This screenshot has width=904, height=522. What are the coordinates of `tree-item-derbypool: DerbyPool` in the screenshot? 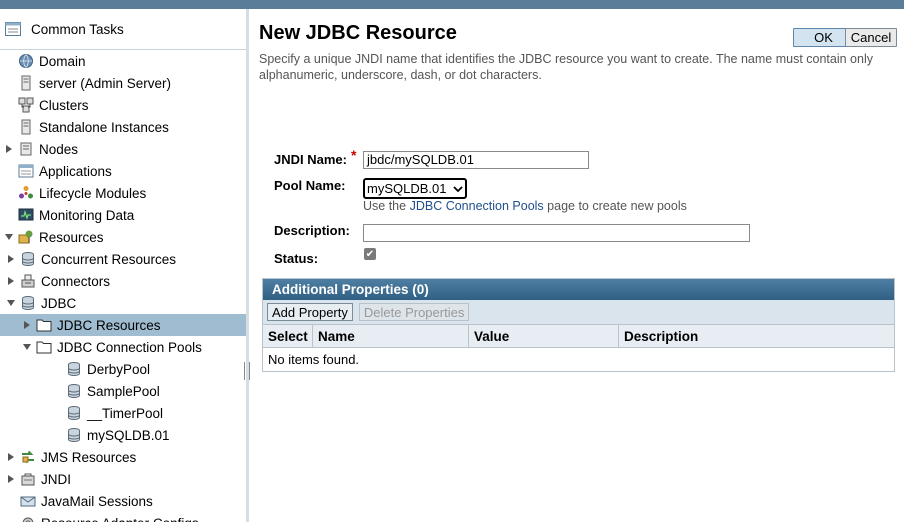 It's located at (123, 369).